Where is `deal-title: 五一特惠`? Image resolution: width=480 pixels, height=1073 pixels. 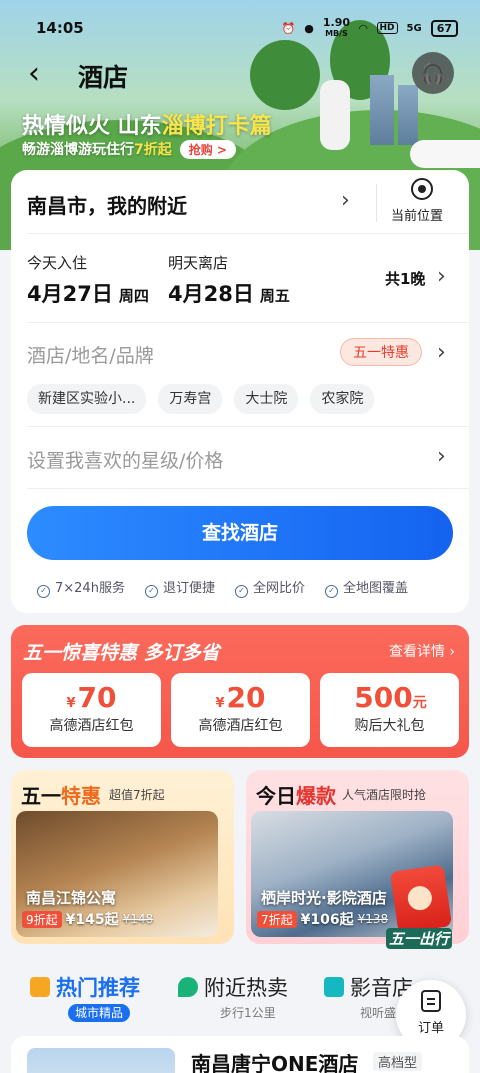 deal-title: 五一特惠 is located at coordinates (61, 794).